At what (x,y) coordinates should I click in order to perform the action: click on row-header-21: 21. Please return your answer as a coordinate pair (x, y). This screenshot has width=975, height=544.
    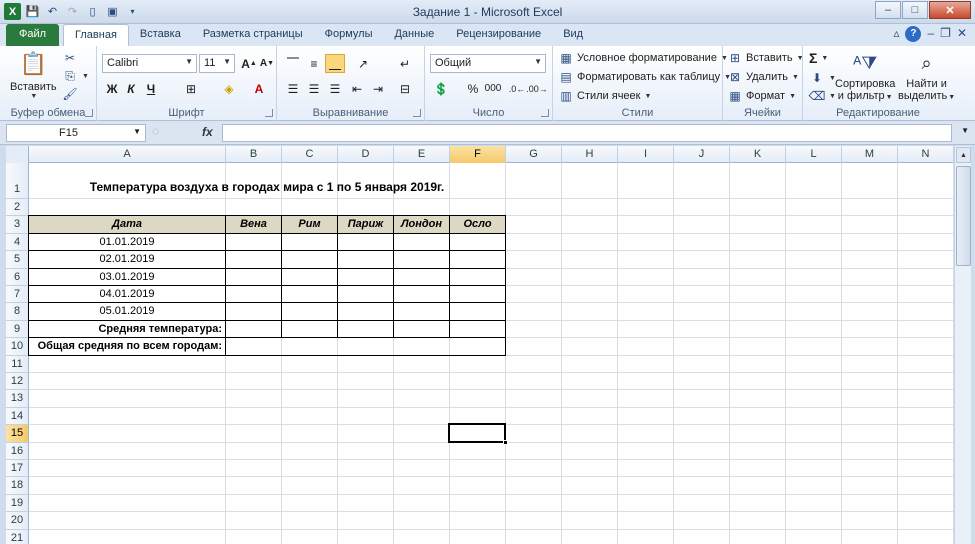
    Looking at the image, I should click on (17, 536).